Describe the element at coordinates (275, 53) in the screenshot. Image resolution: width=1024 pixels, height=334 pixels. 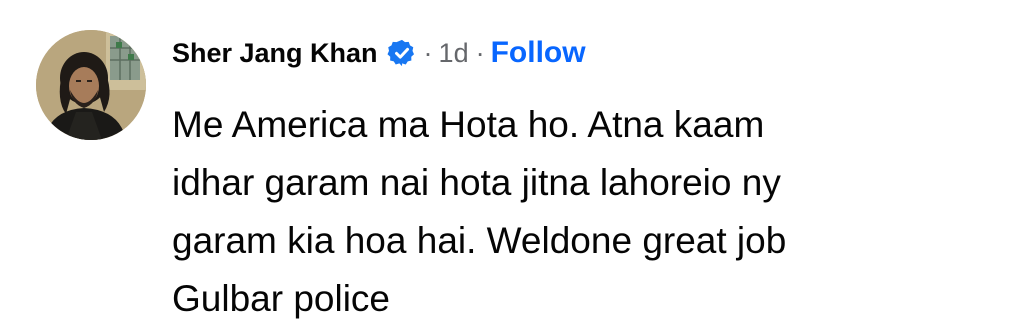
I see `author-name: Sher Jang Khan` at that location.